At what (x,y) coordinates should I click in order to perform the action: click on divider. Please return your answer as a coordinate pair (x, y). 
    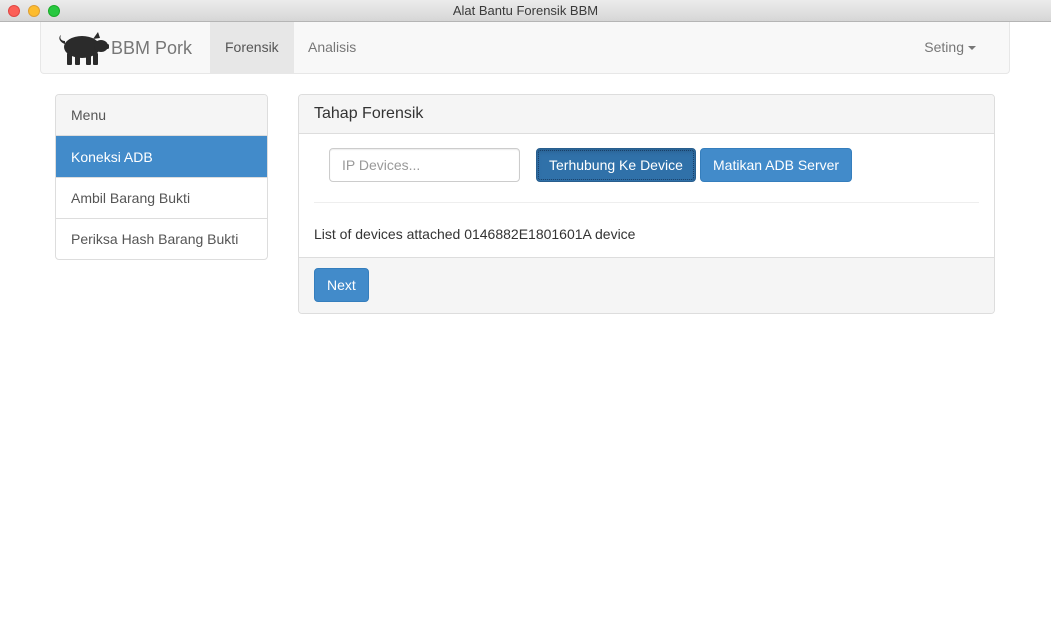
    Looking at the image, I should click on (646, 202).